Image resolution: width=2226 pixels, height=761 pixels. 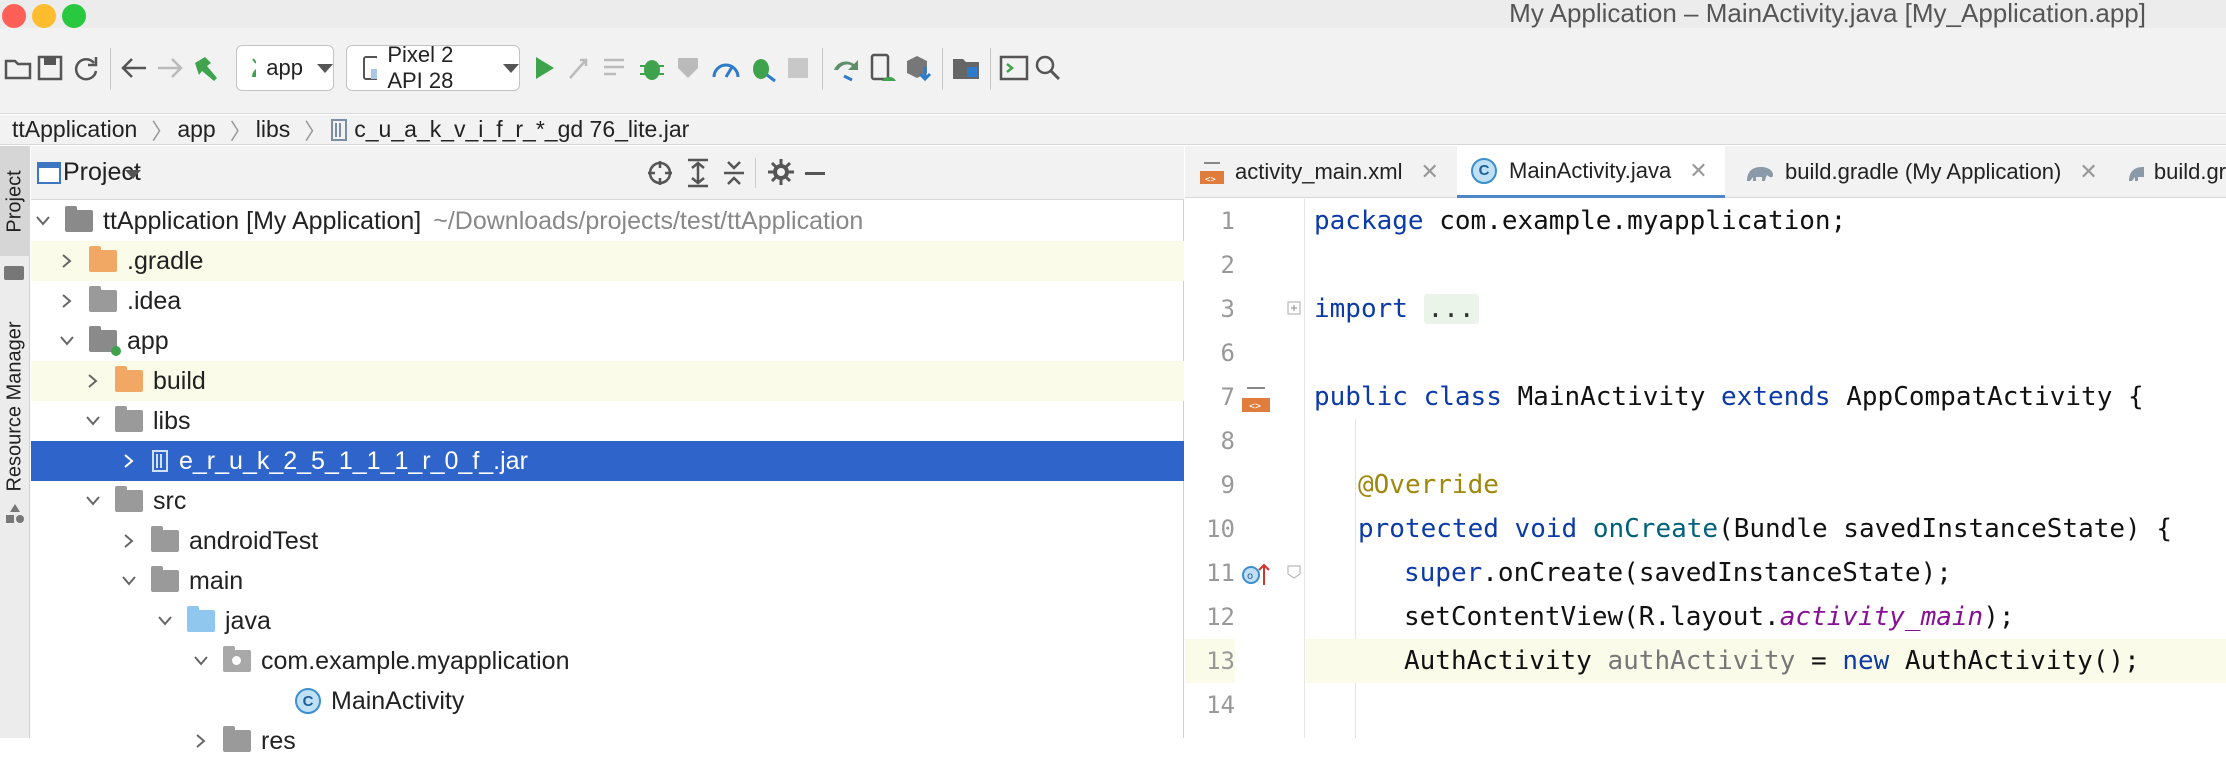 What do you see at coordinates (15, 201) in the screenshot?
I see `project-tool-tab: Project` at bounding box center [15, 201].